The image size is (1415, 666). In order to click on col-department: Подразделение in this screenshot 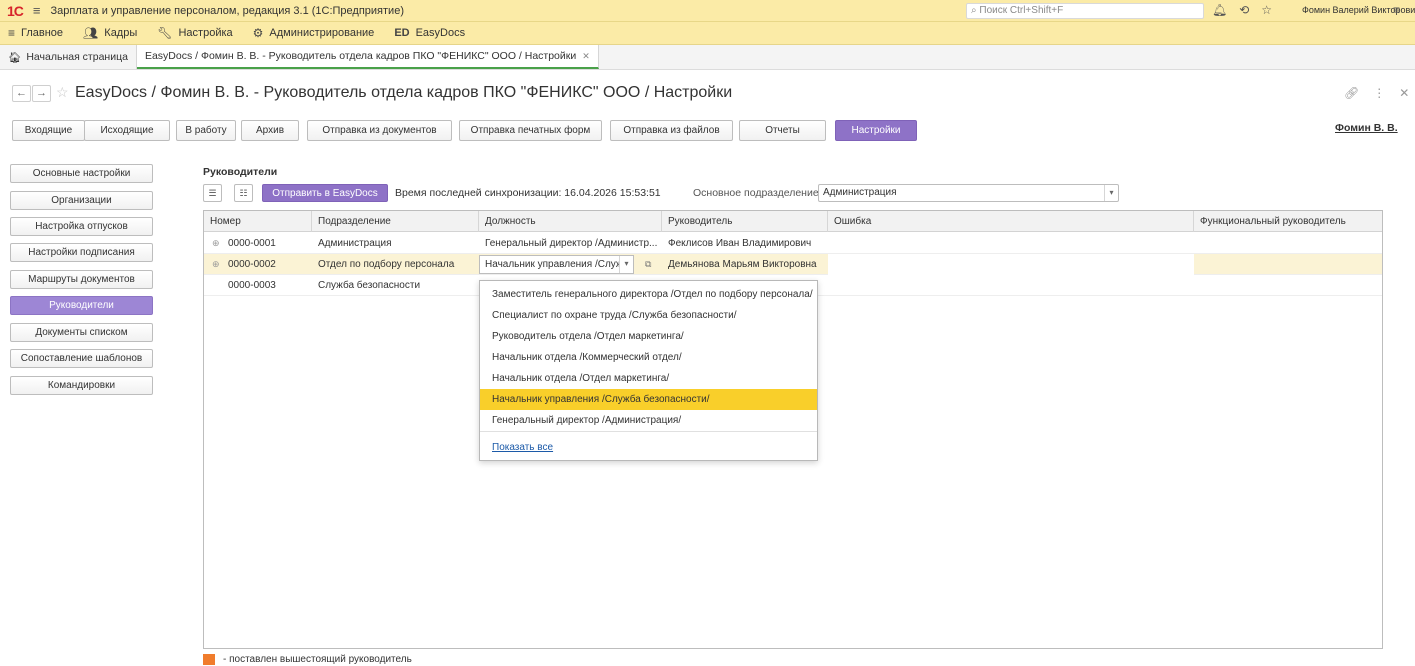, I will do `click(395, 221)`.